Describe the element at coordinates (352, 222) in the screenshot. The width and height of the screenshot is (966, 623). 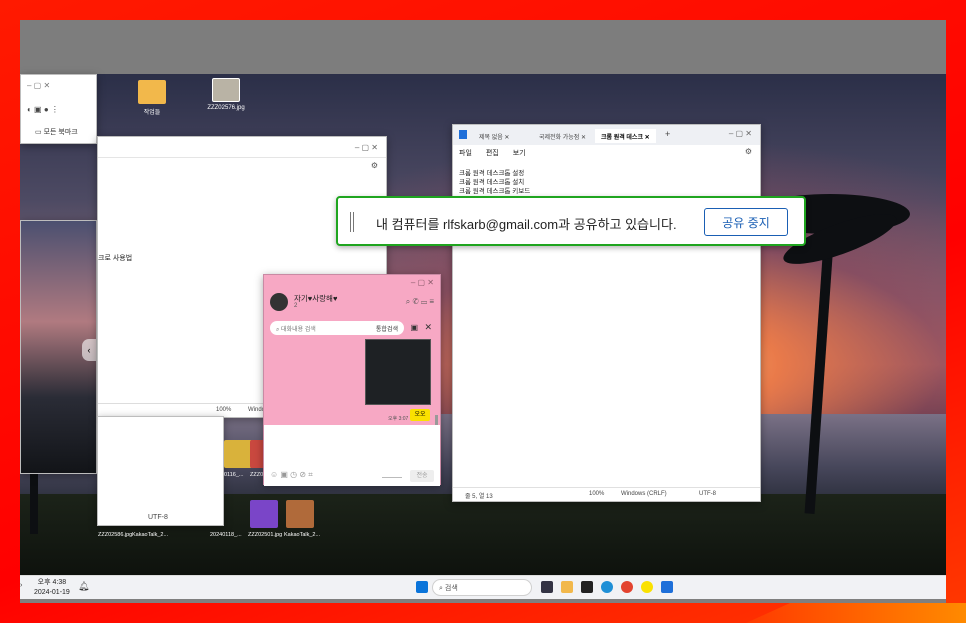
I see `drag-handle-icon` at that location.